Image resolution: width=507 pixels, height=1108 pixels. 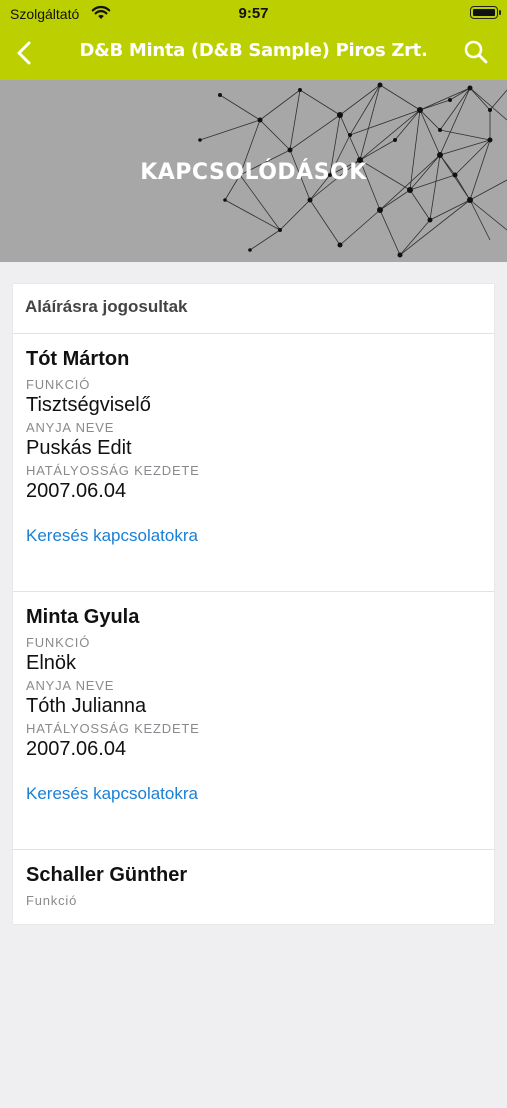 I want to click on hero-title: KAPCSOLÓDÁSOK, so click(x=253, y=172).